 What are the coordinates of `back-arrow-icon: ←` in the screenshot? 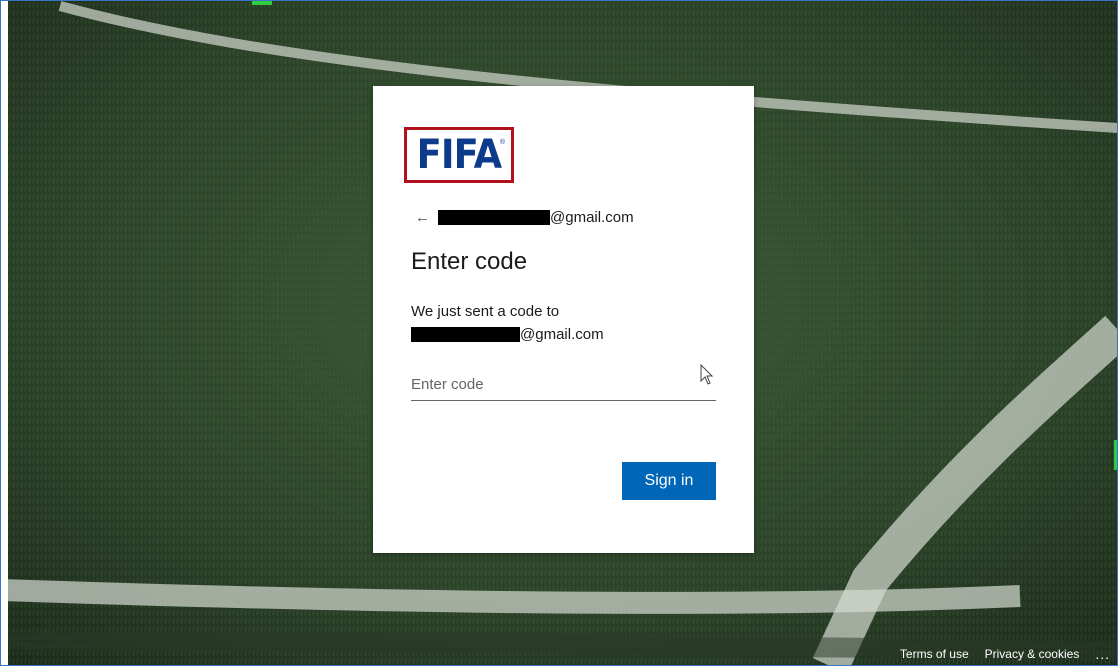 It's located at (422, 217).